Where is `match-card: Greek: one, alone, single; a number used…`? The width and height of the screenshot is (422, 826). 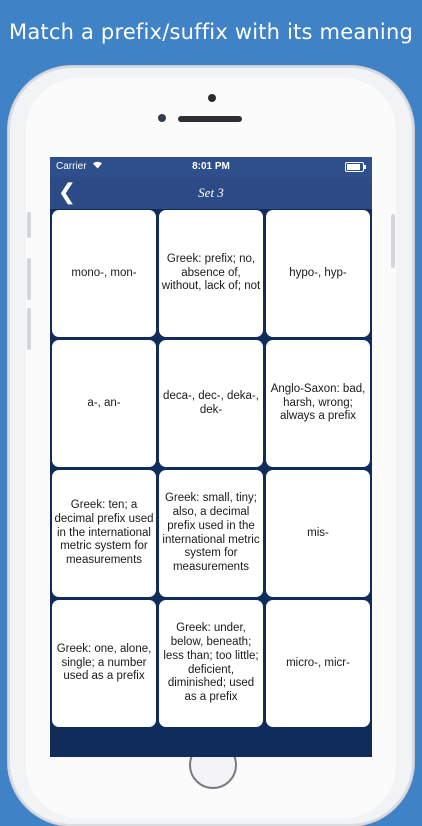
match-card: Greek: one, alone, single; a number used… is located at coordinates (104, 663).